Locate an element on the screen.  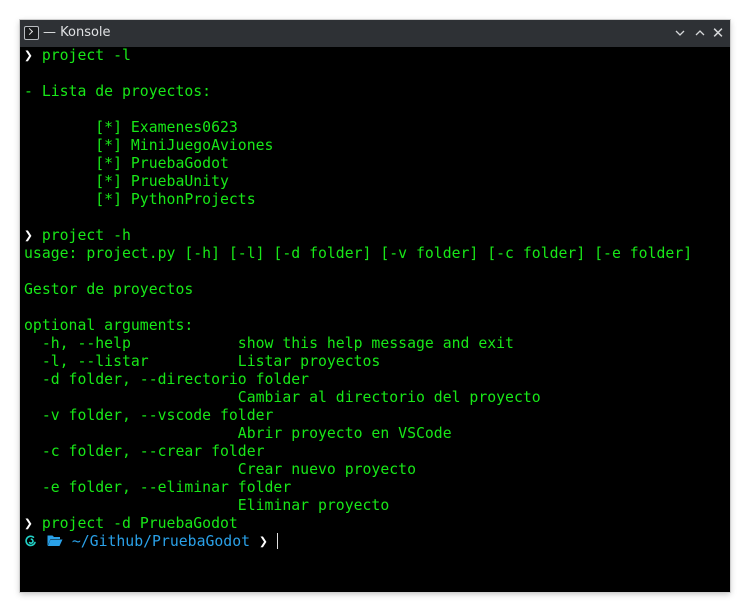
output-line: - Lista de proyectos: is located at coordinates (118, 91).